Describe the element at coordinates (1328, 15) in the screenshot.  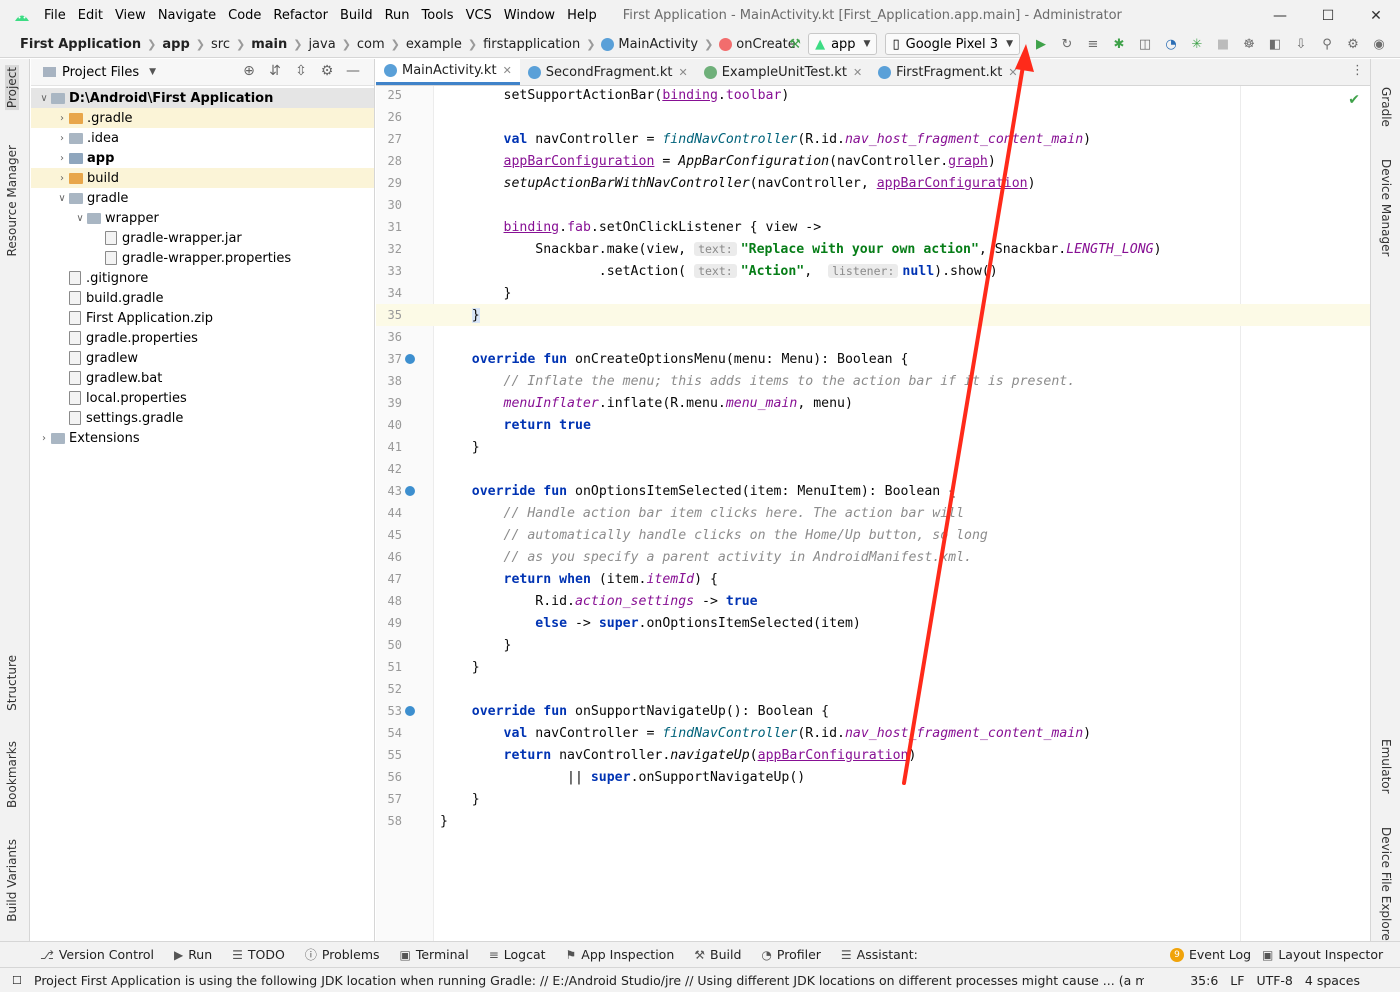
I see `maximize-button: ☐` at that location.